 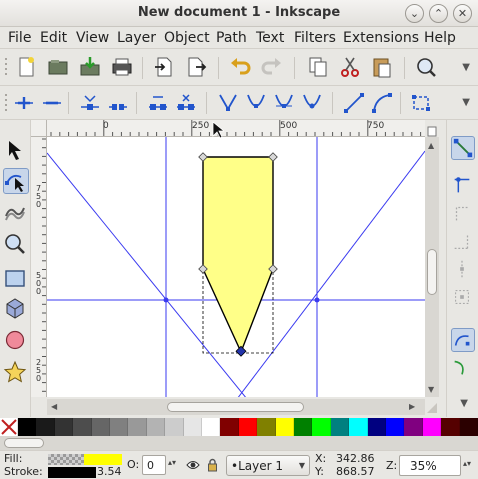 What do you see at coordinates (432, 131) in the screenshot?
I see `lock-guides-icon` at bounding box center [432, 131].